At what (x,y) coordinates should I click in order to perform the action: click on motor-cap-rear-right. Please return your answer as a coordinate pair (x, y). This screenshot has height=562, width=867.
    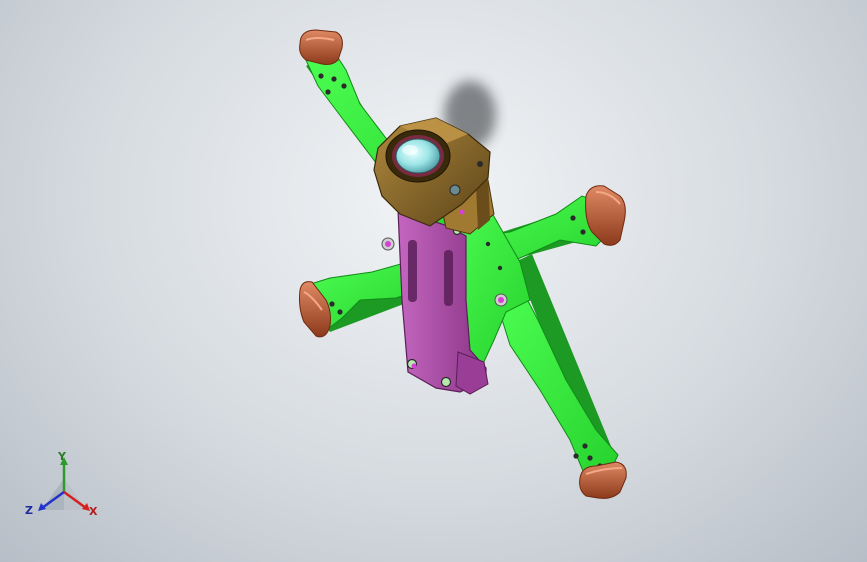
    Looking at the image, I should click on (603, 480).